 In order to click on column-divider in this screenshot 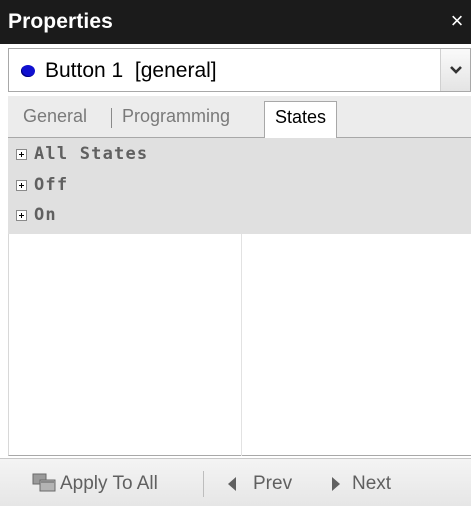, I will do `click(241, 345)`.